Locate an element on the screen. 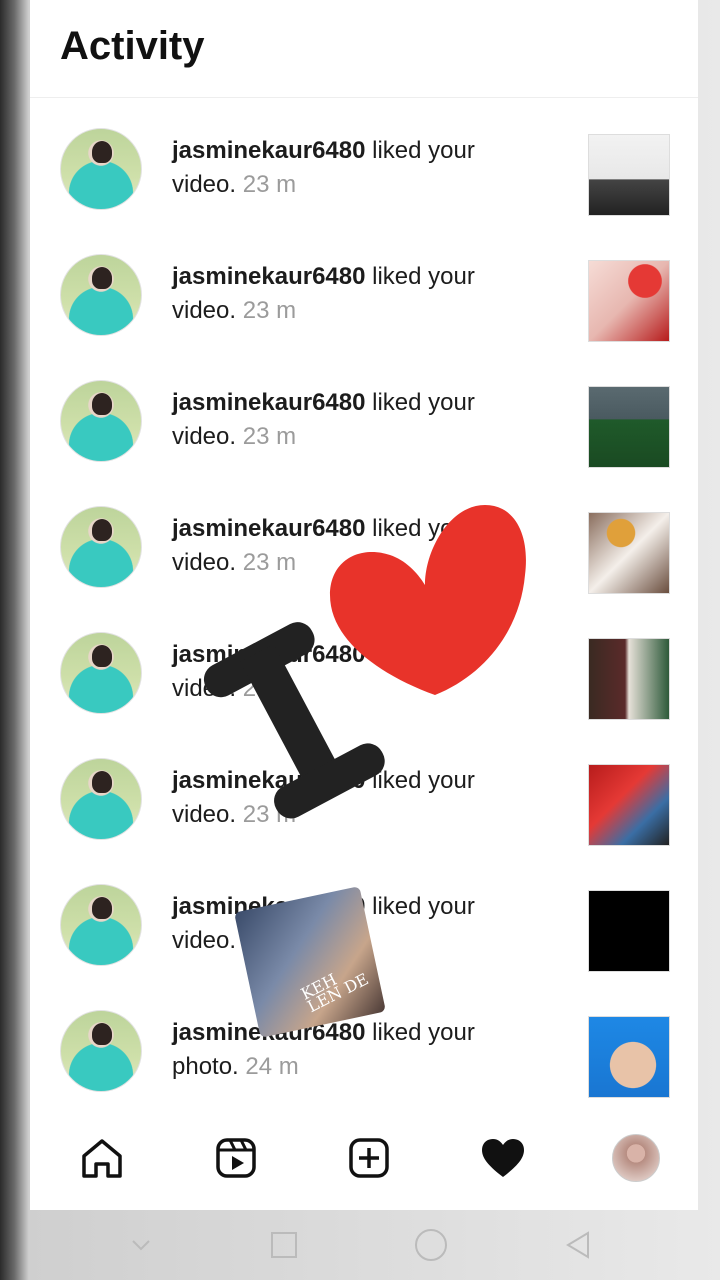  profile-icon is located at coordinates (636, 1158).